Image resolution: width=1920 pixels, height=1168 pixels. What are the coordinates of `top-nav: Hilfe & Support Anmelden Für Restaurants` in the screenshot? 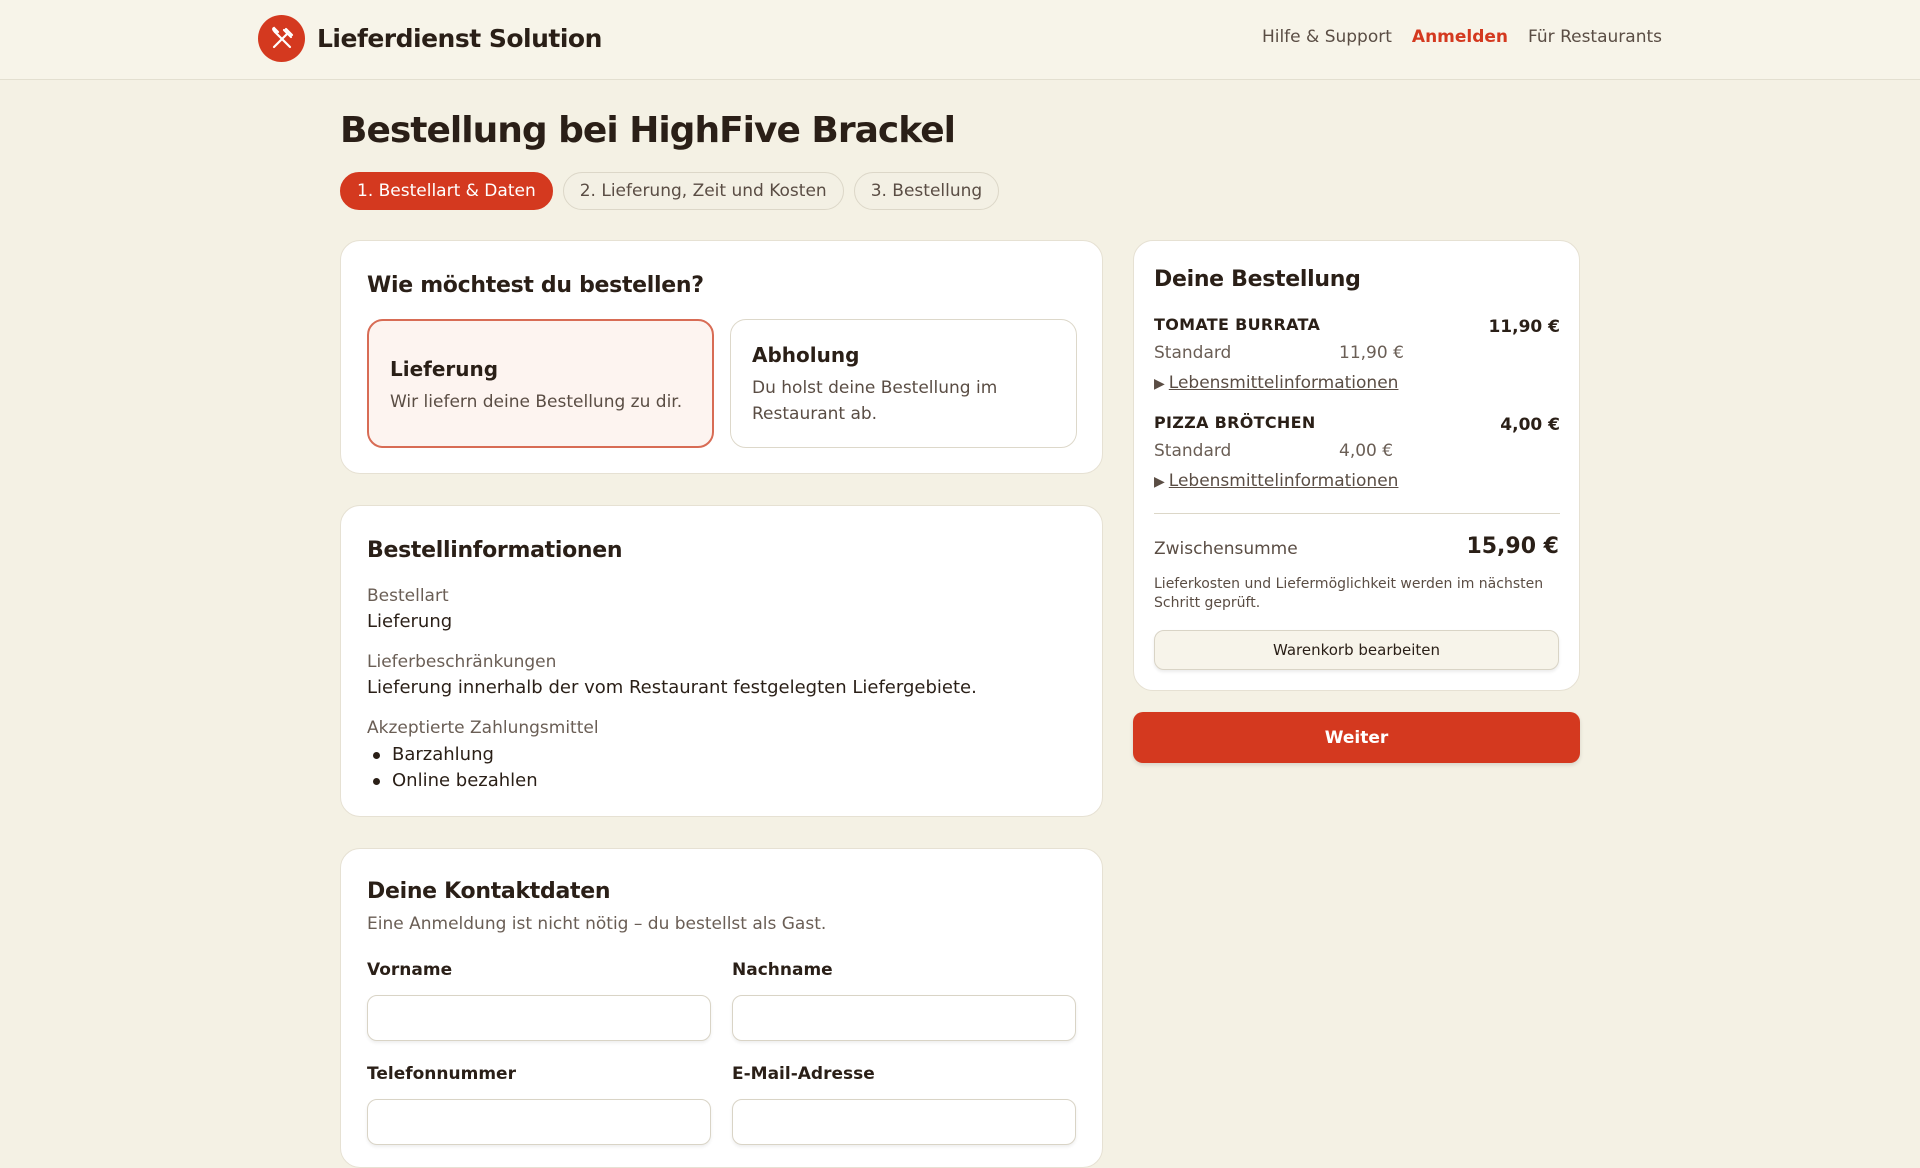 It's located at (1462, 37).